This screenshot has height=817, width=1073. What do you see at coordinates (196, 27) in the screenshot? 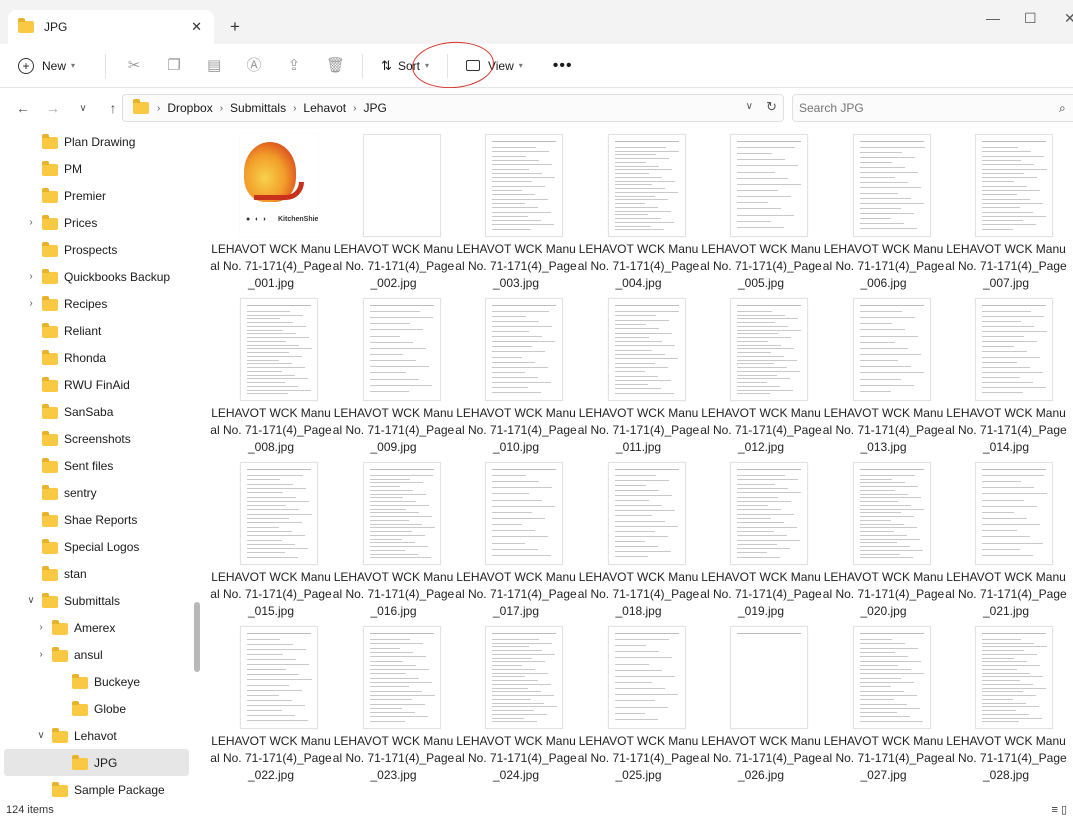
I see `tab-close-icon: ✕` at bounding box center [196, 27].